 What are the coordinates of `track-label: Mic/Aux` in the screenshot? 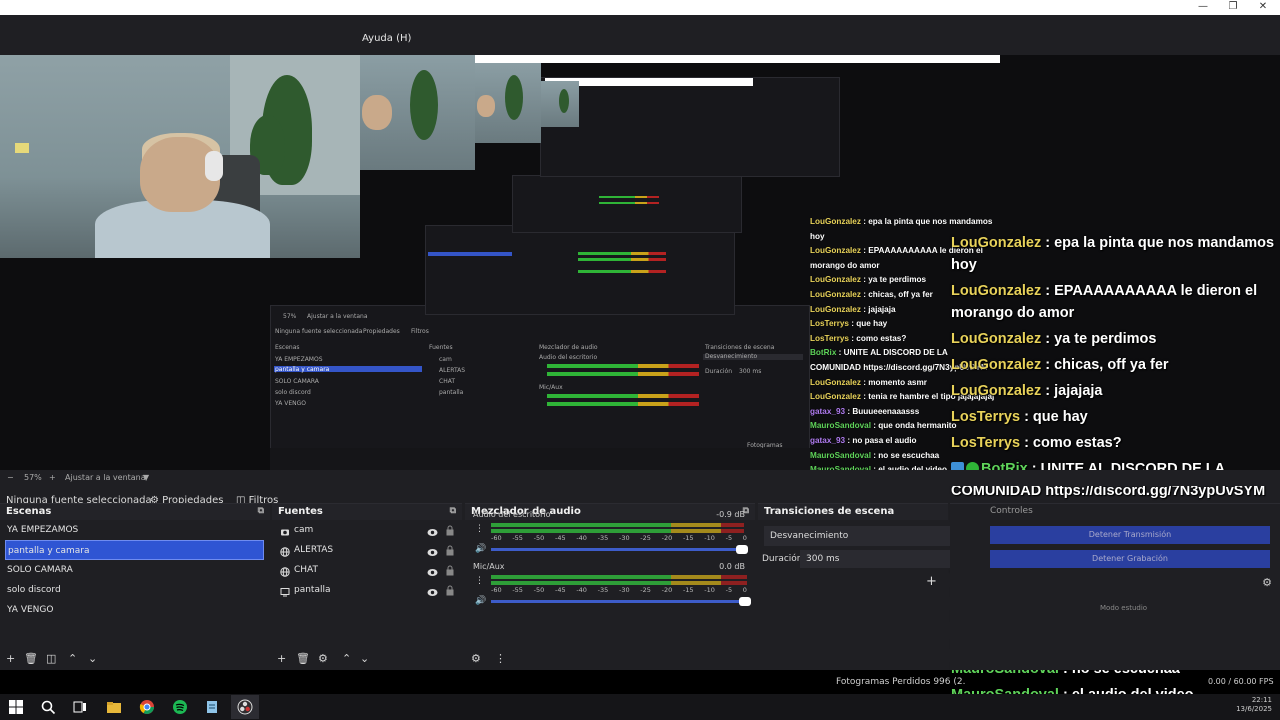 It's located at (489, 566).